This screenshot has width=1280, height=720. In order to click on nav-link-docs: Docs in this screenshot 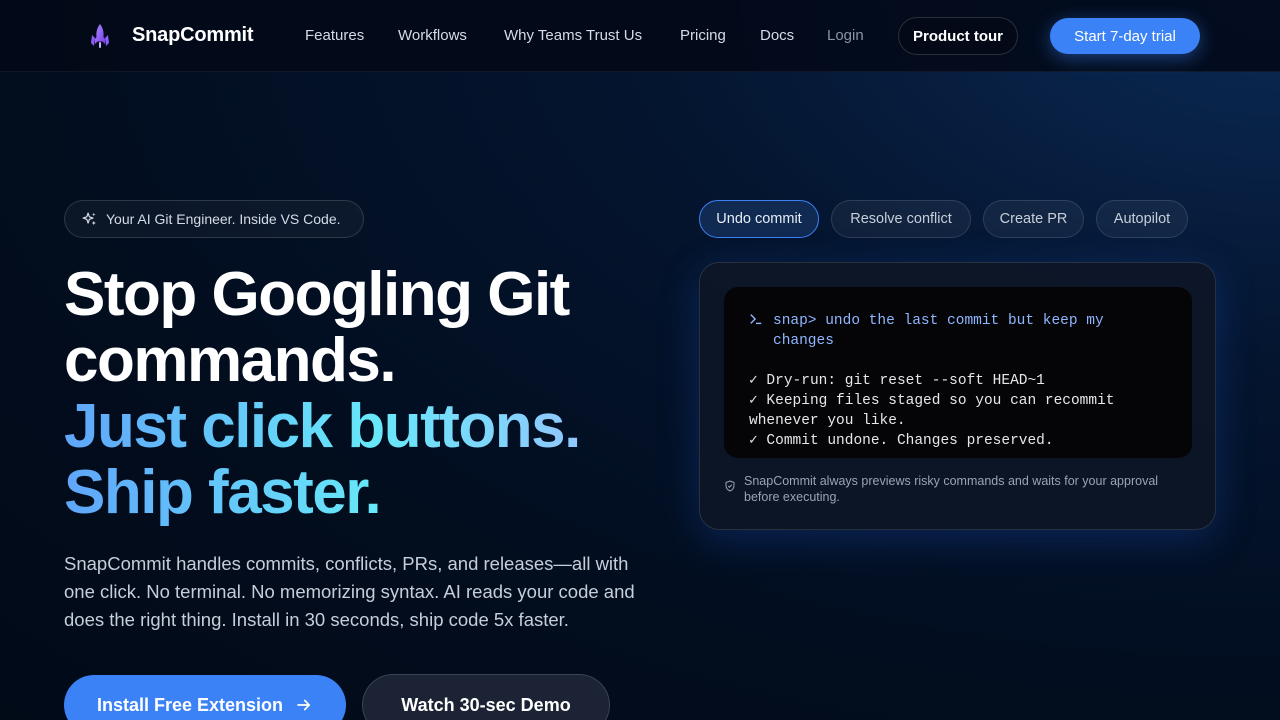, I will do `click(777, 35)`.